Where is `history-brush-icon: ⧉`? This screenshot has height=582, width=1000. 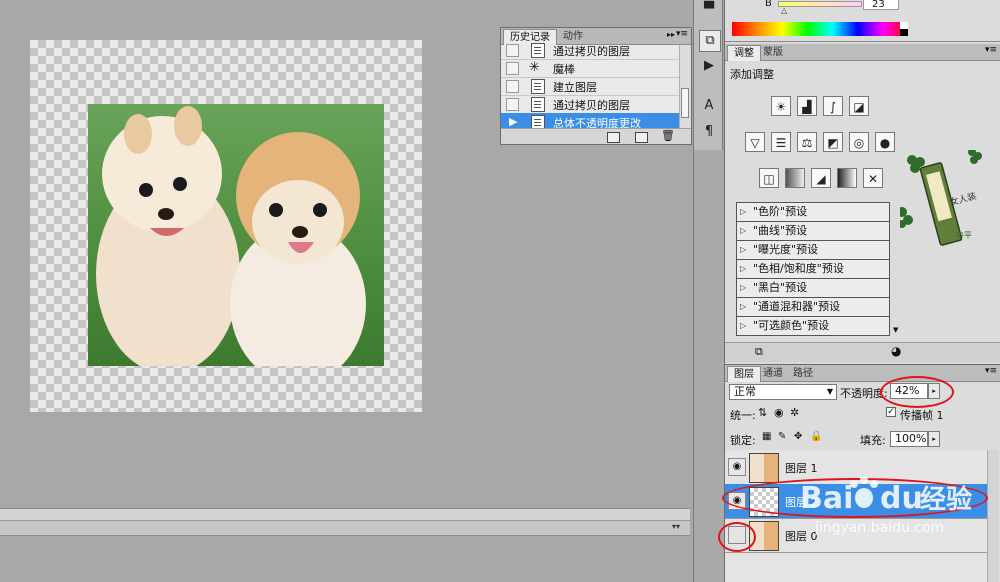 history-brush-icon: ⧉ is located at coordinates (710, 41).